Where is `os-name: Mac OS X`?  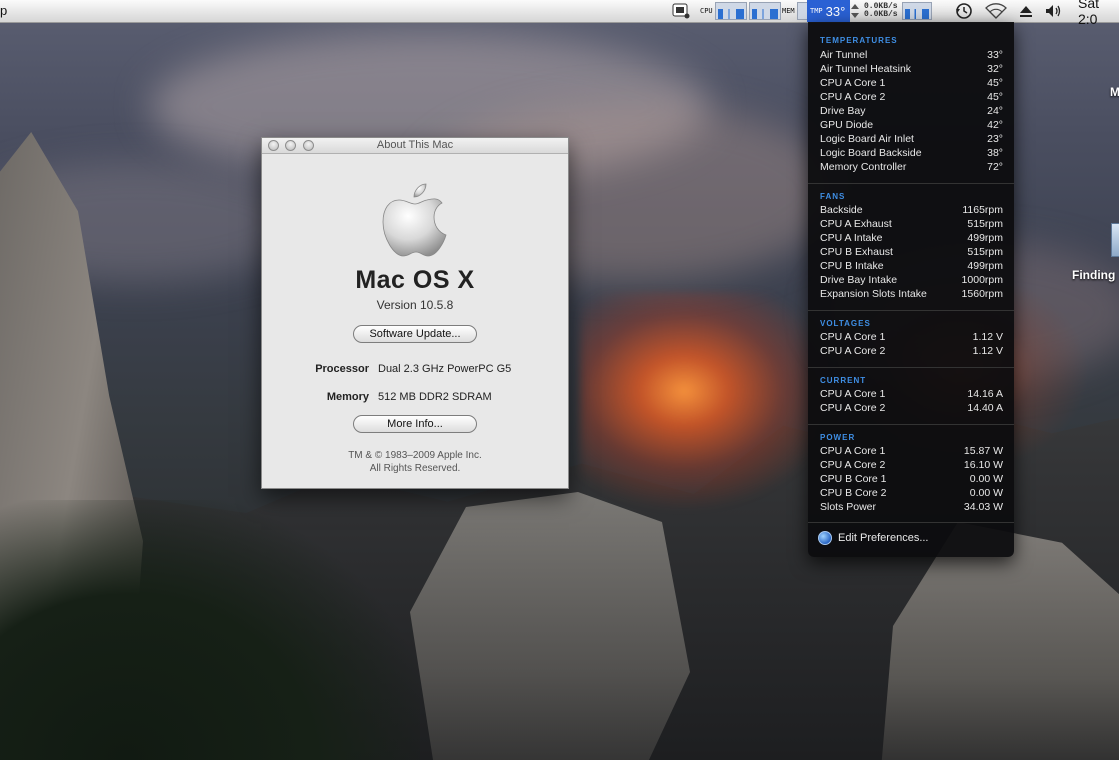 os-name: Mac OS X is located at coordinates (415, 280).